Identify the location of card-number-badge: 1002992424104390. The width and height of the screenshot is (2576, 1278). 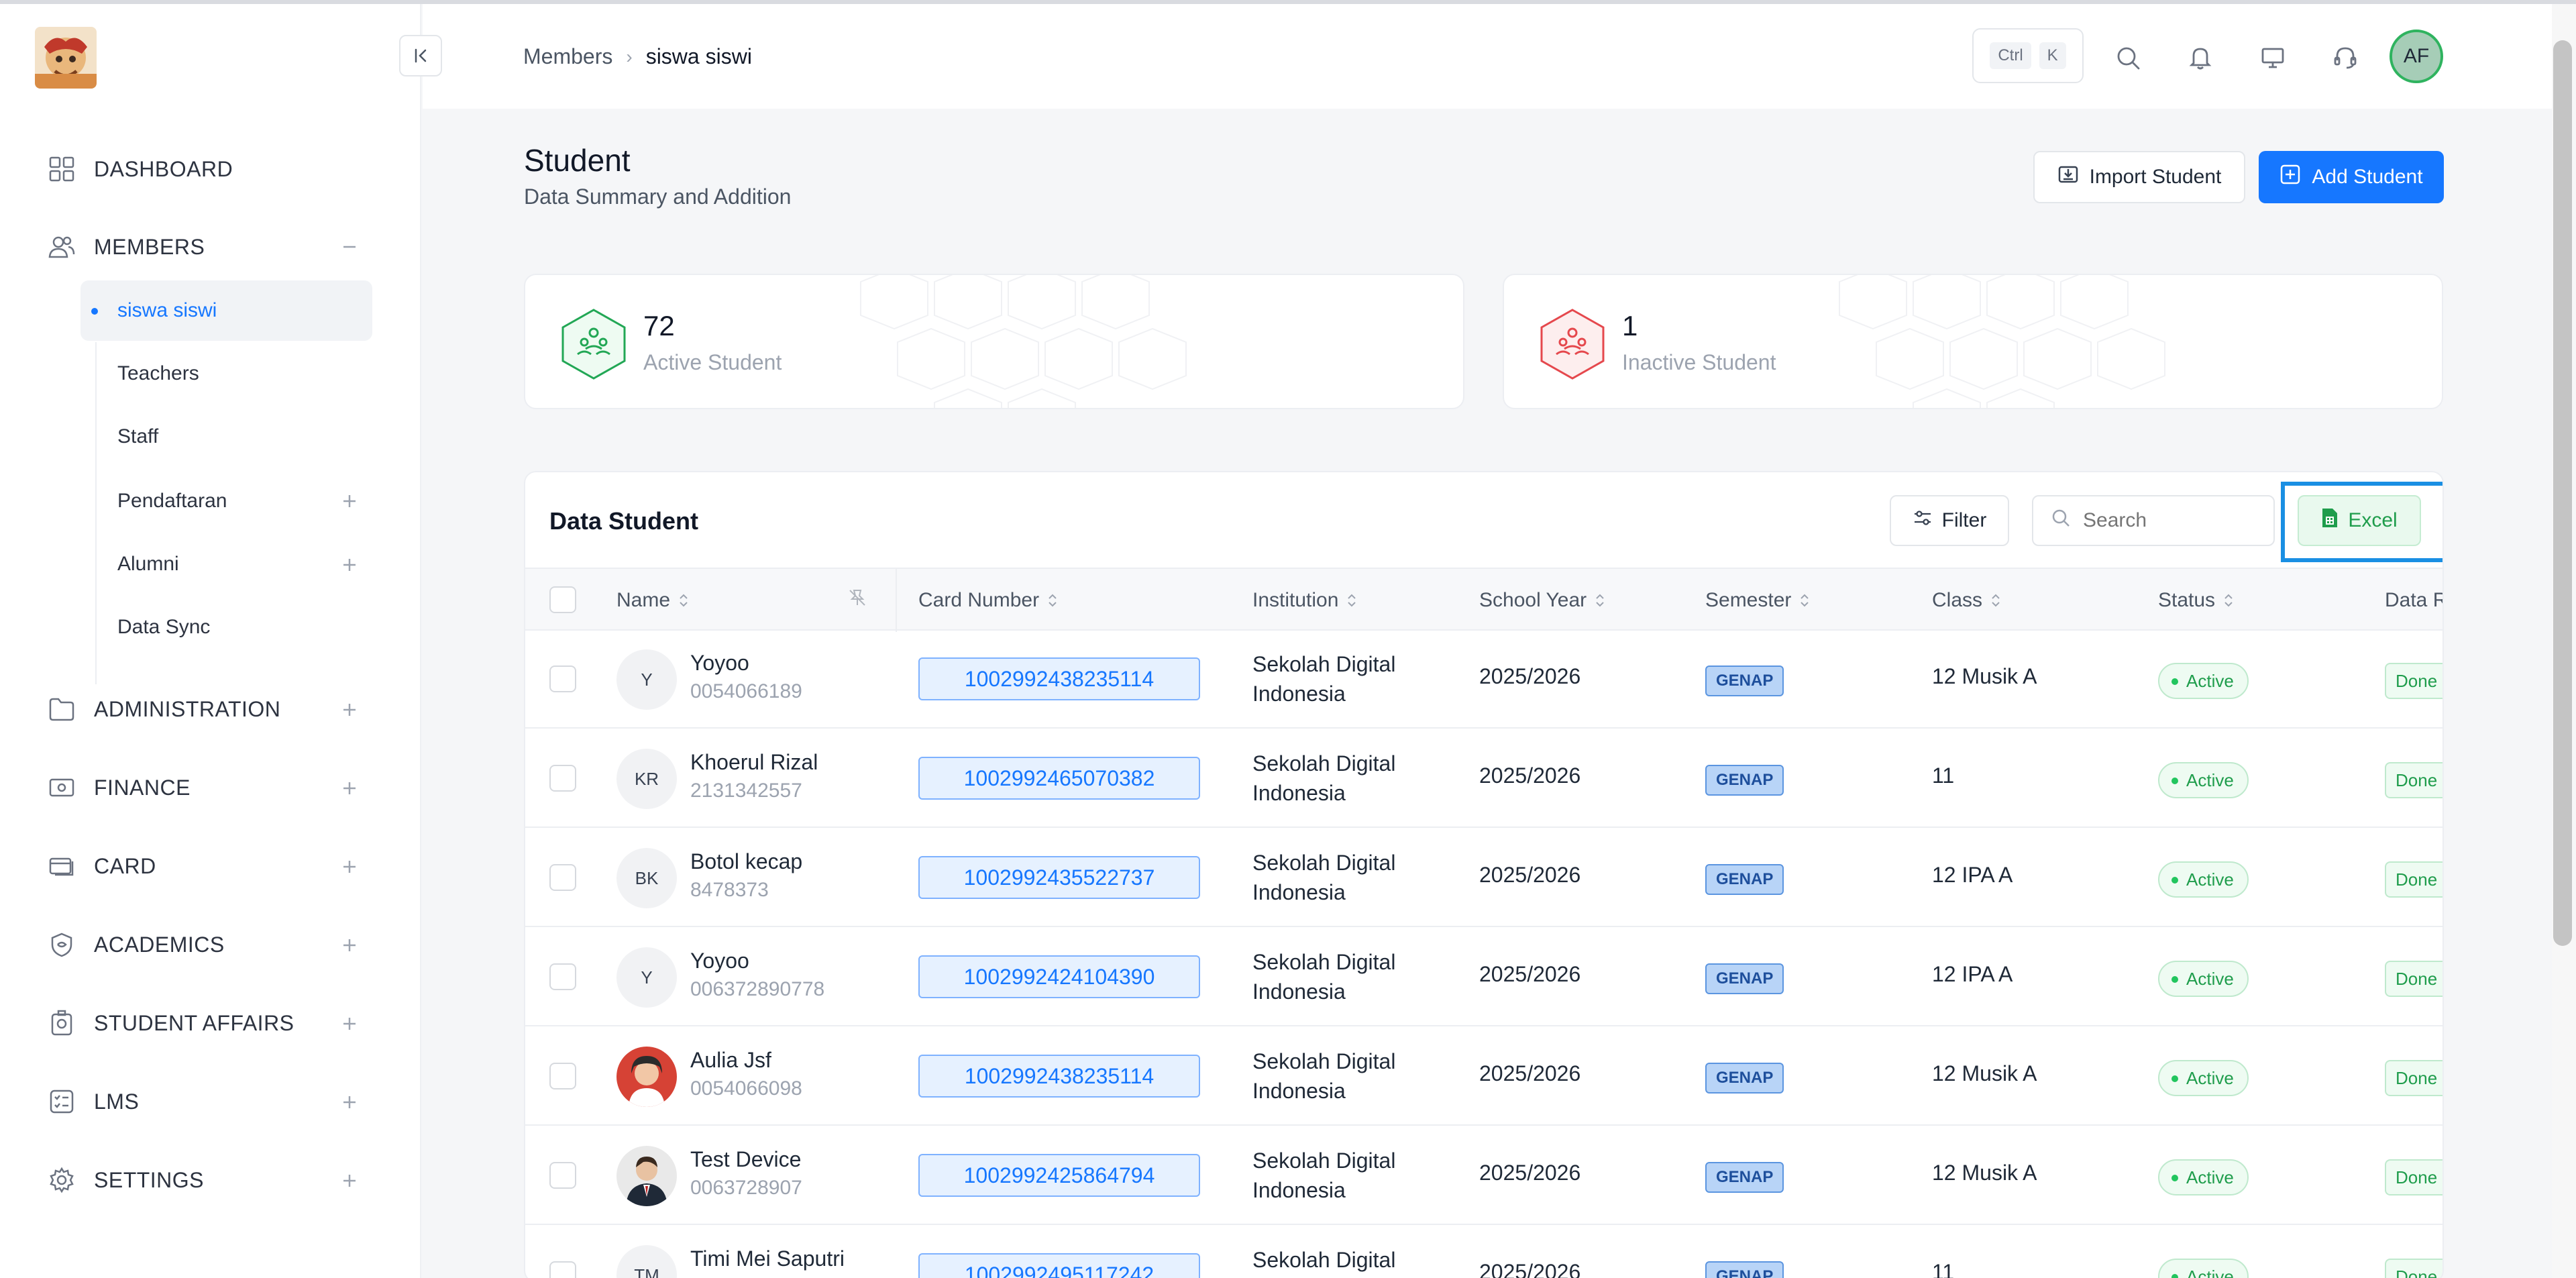
(1059, 976).